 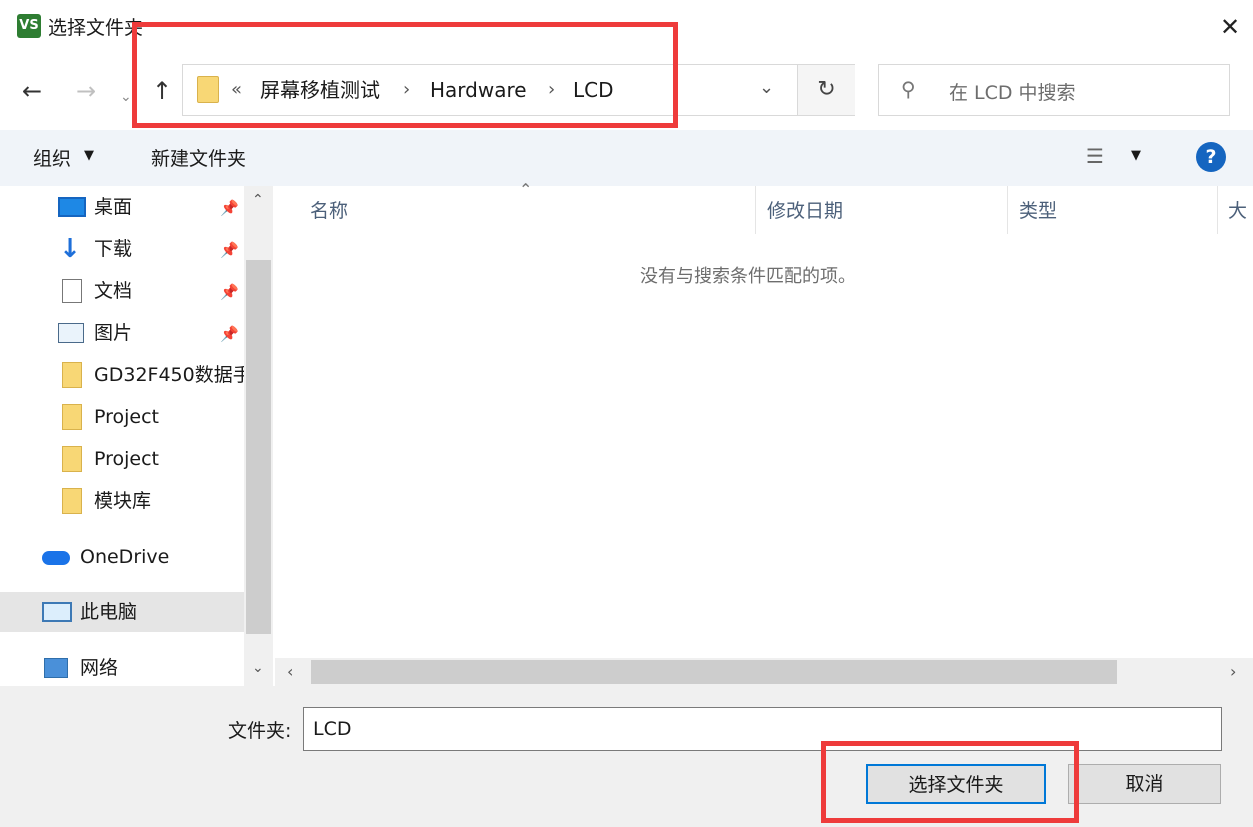 What do you see at coordinates (1211, 157) in the screenshot?
I see `help-icon: ?` at bounding box center [1211, 157].